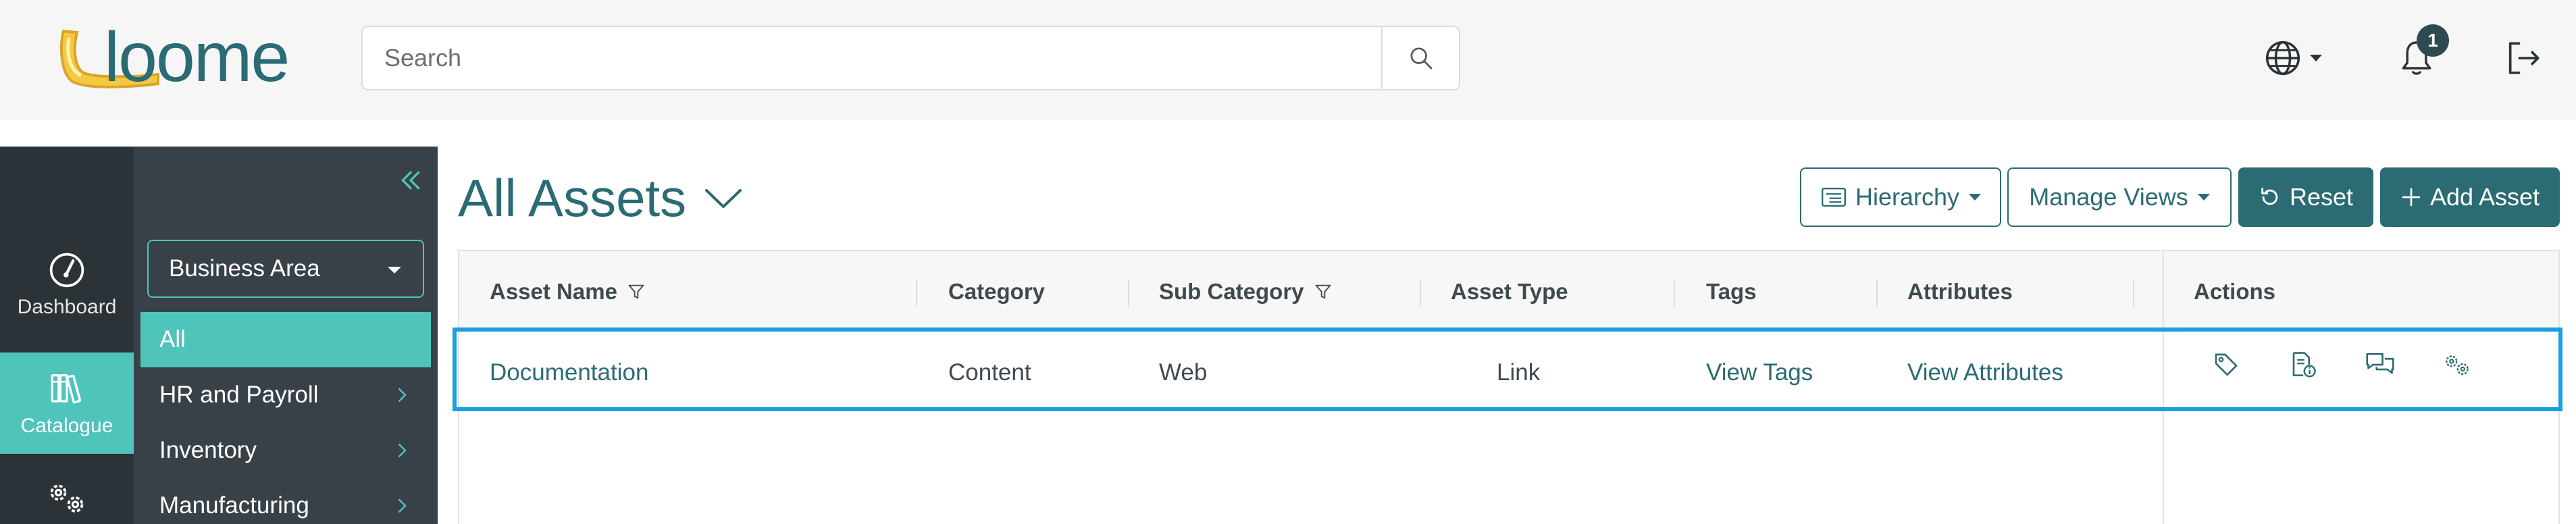 The height and width of the screenshot is (524, 2576). What do you see at coordinates (234, 505) in the screenshot?
I see `category-item-label: Manufacturing` at bounding box center [234, 505].